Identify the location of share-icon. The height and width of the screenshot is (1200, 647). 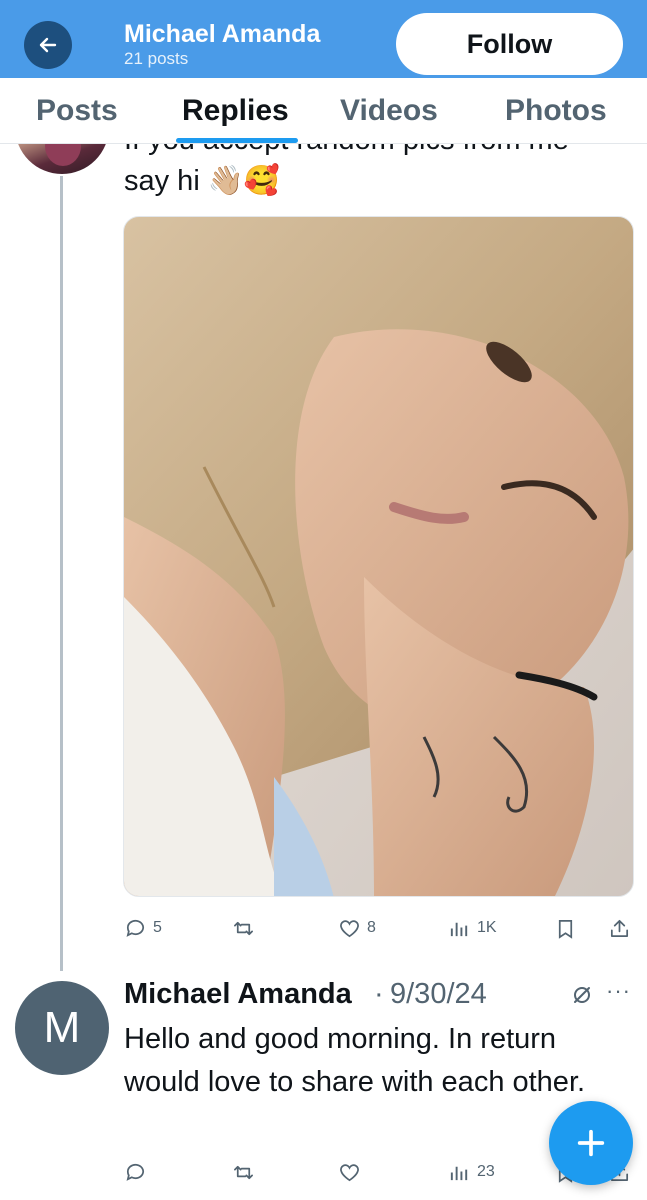
(619, 928).